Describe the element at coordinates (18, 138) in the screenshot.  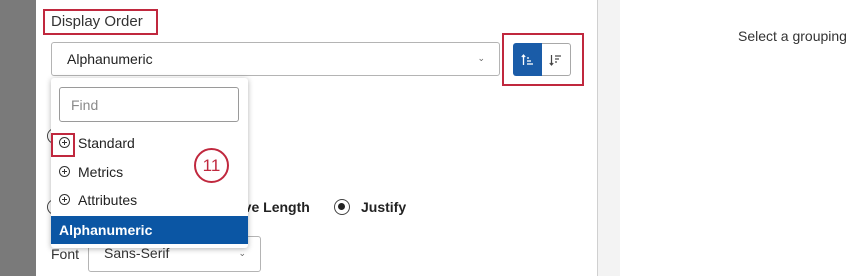
I see `left-gray-strip` at that location.